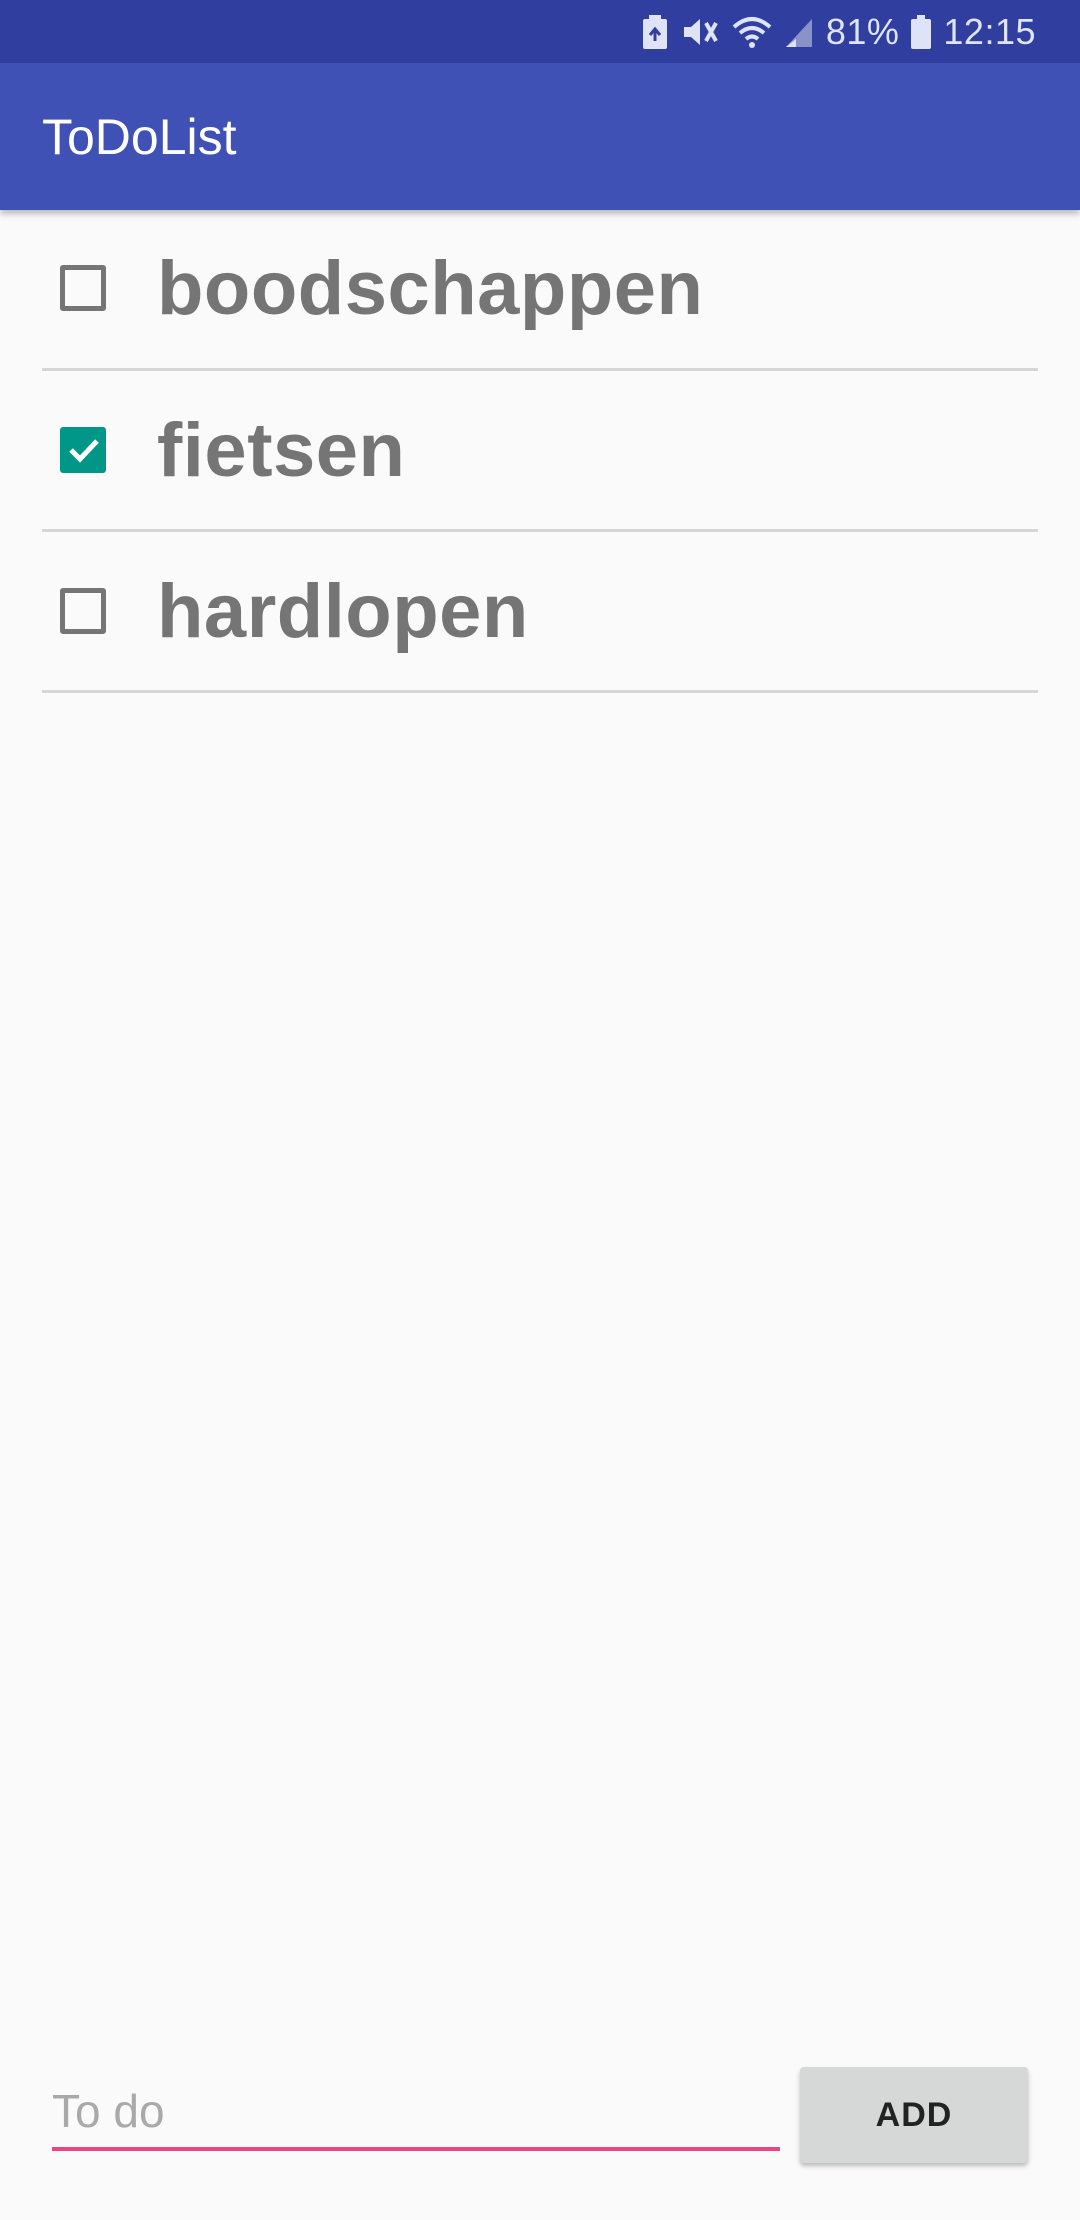 The width and height of the screenshot is (1080, 2220). I want to click on todo-input-wrapper, so click(416, 2115).